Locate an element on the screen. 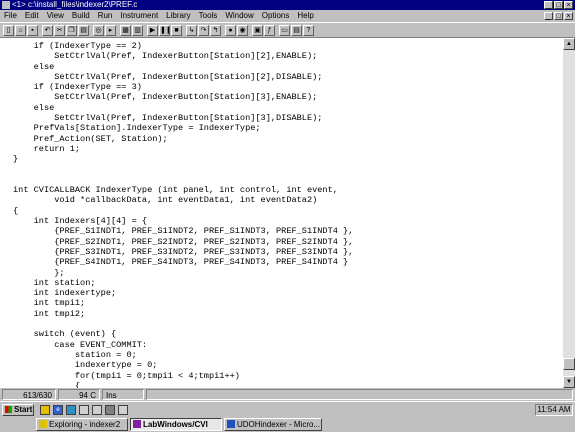  column-indicator: 94 C is located at coordinates (79, 394).